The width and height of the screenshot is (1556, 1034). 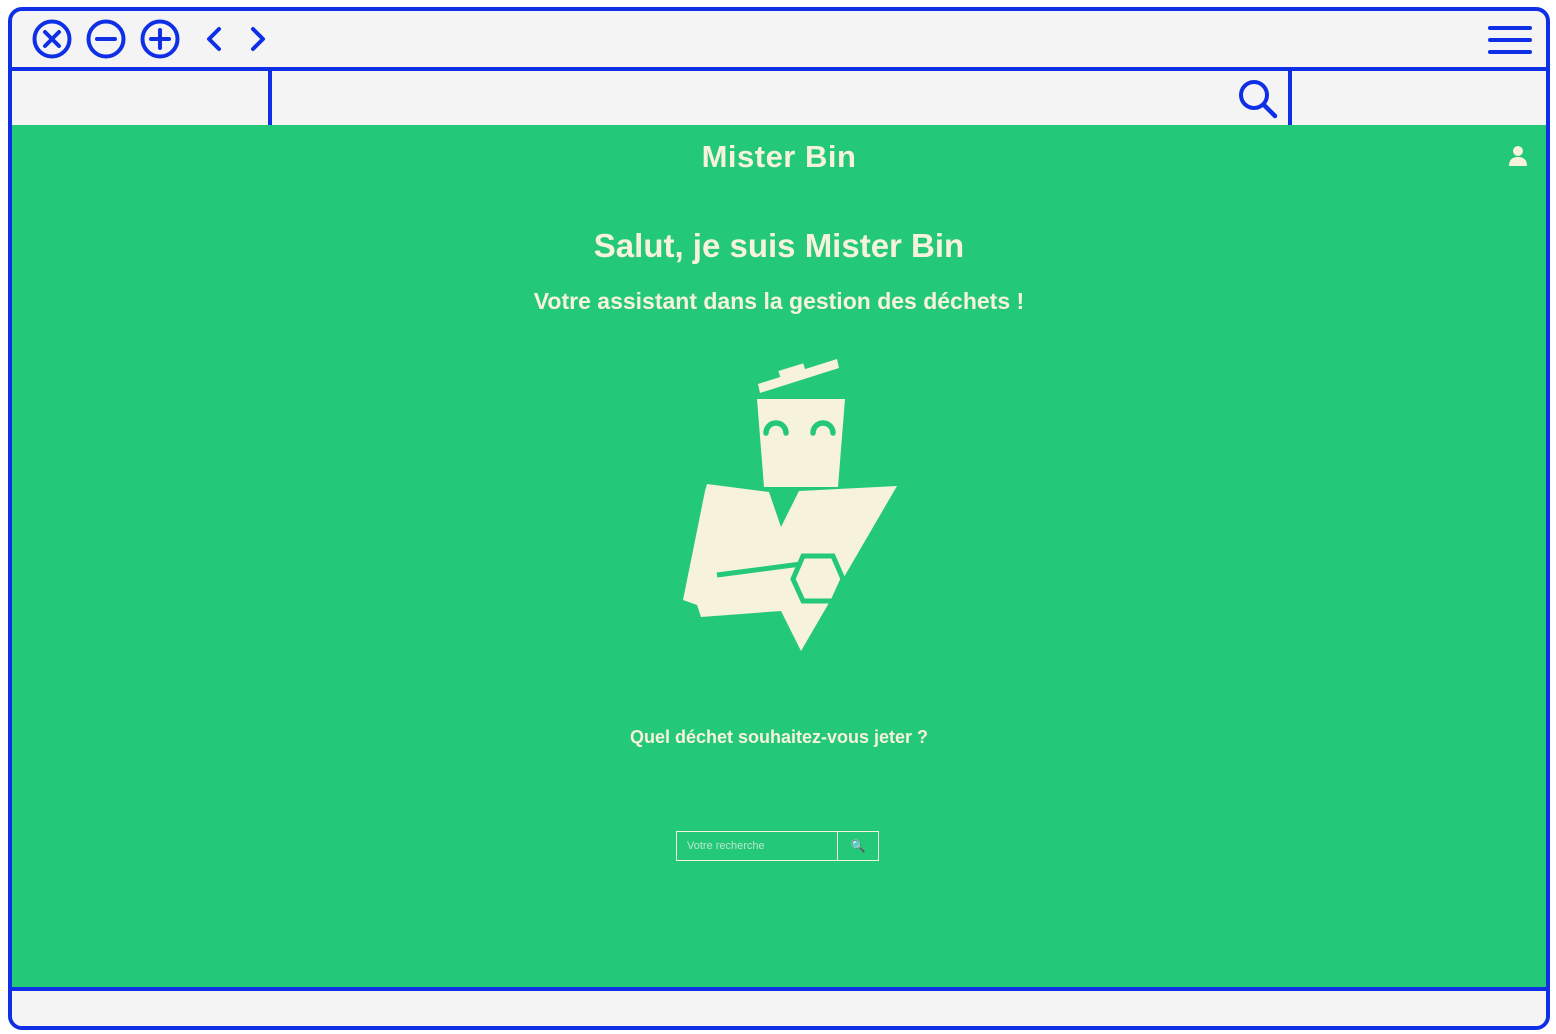 I want to click on browser-toolbar, so click(x=779, y=39).